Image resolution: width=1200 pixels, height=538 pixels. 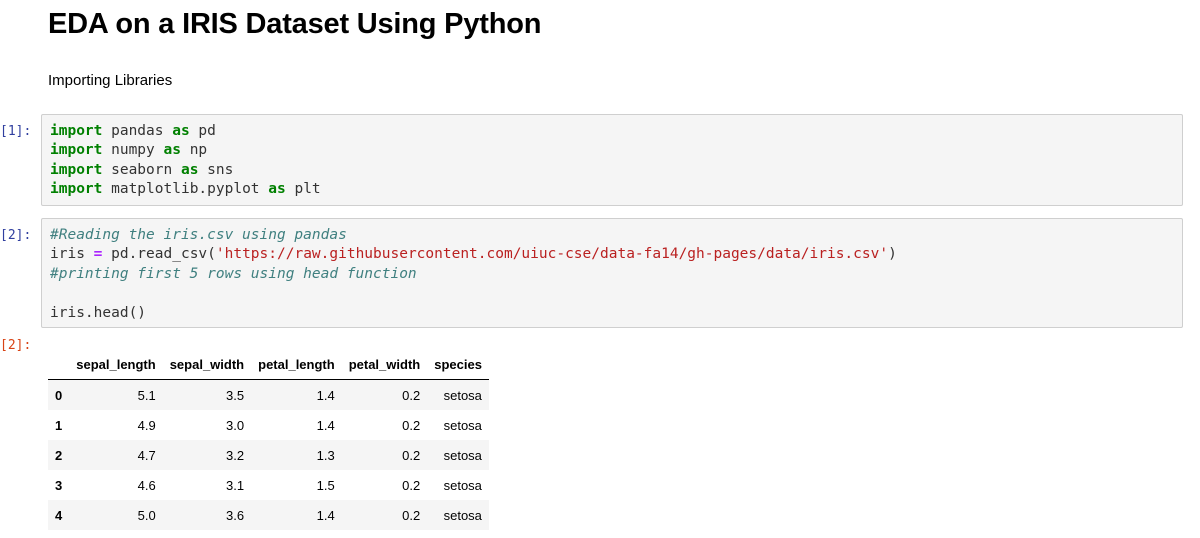 I want to click on table-cell: 4.6, so click(x=146, y=485).